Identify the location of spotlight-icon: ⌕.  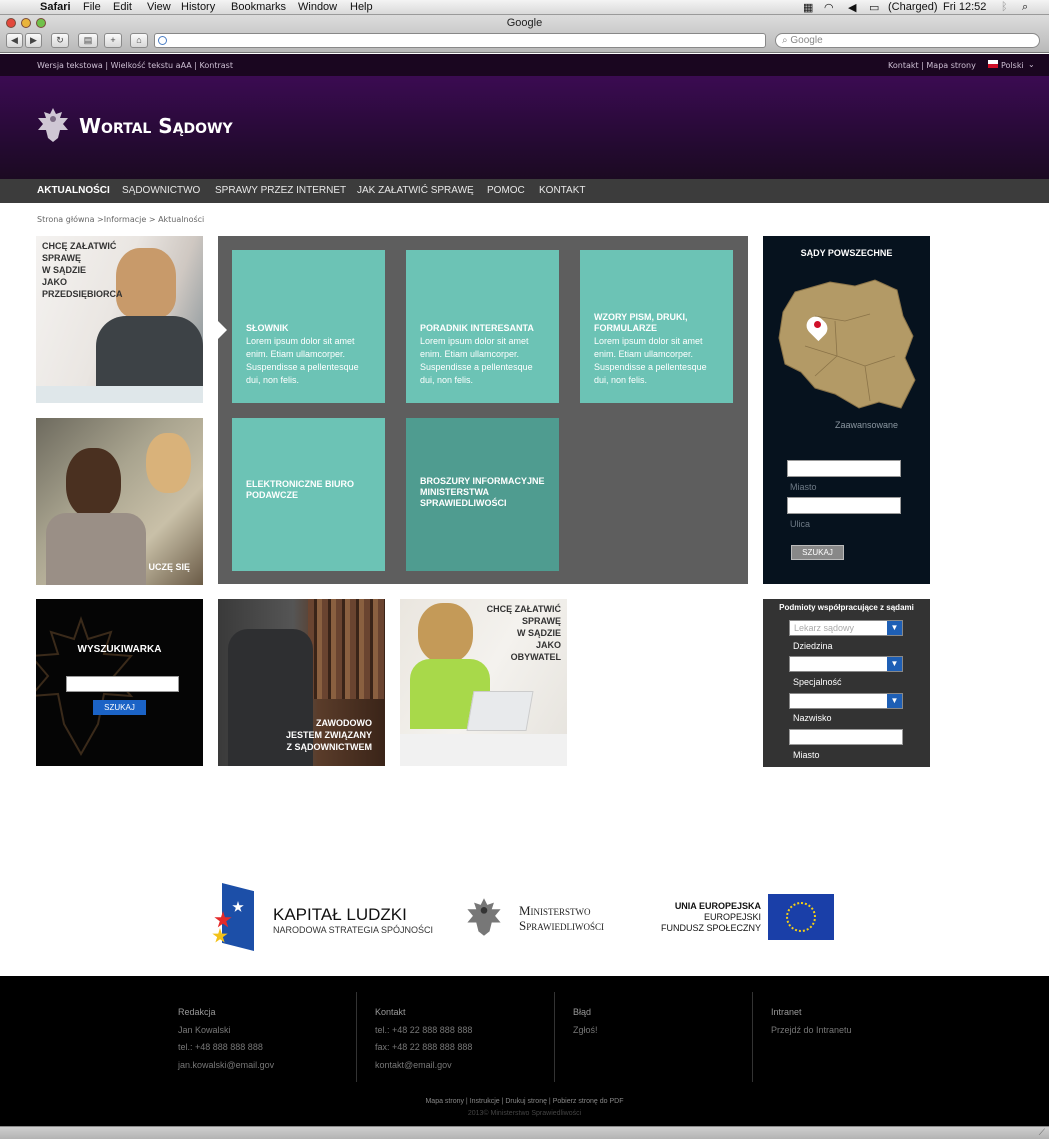
(1025, 7).